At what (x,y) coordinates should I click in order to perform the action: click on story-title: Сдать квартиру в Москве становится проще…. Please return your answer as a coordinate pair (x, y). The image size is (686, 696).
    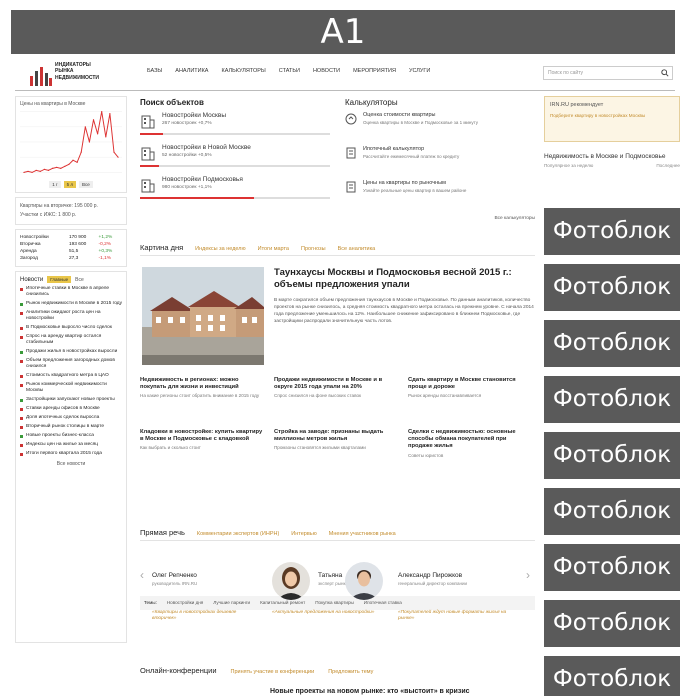
    Looking at the image, I should click on (470, 384).